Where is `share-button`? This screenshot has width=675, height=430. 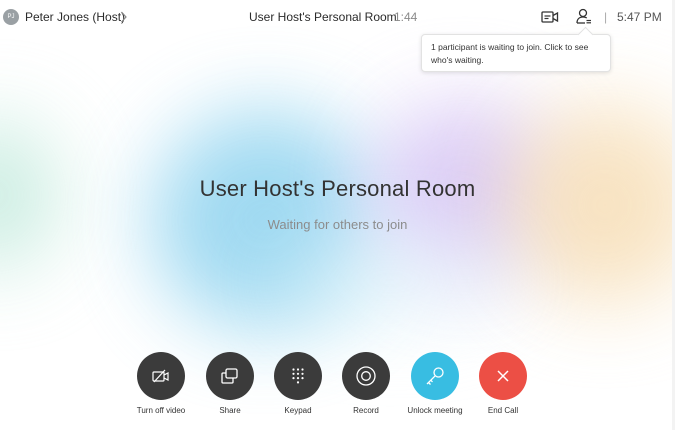 share-button is located at coordinates (230, 376).